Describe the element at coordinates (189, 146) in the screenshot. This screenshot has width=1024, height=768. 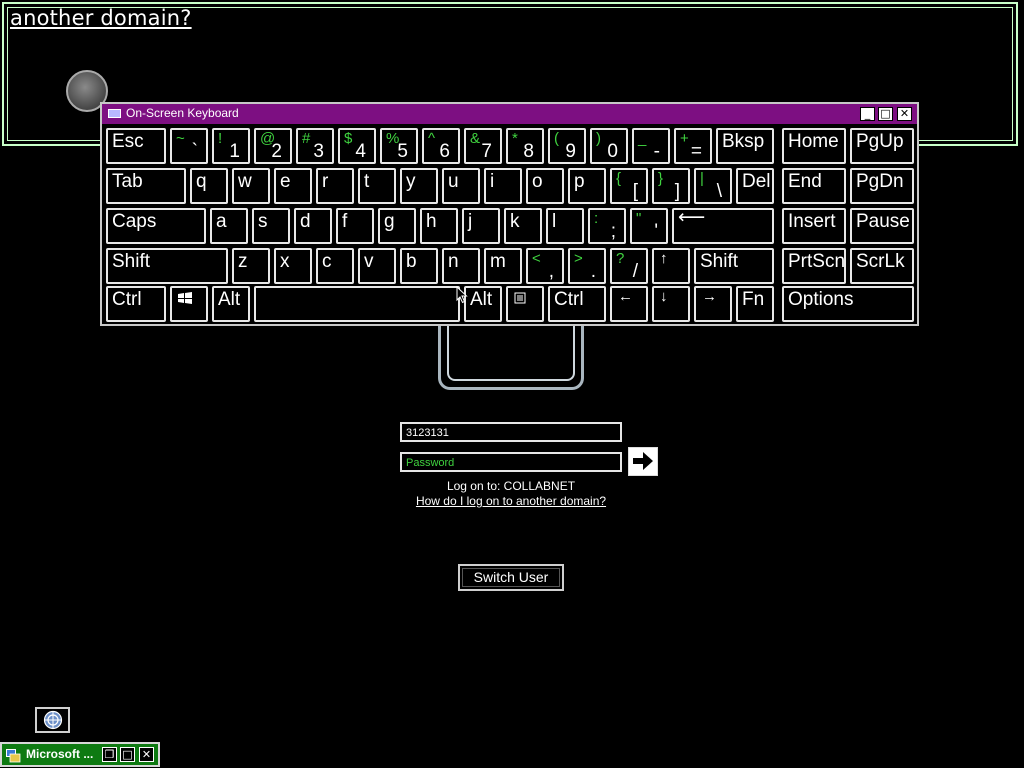
I see `key-backtick: ~ `` at that location.